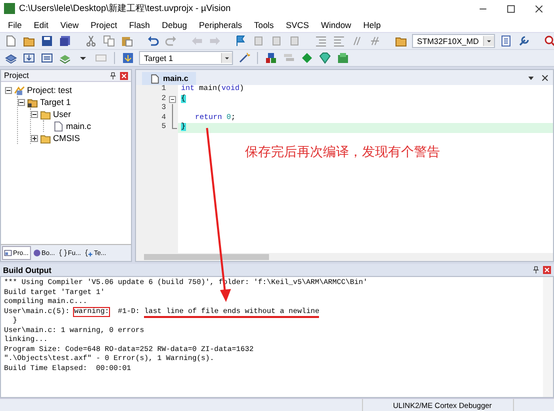  I want to click on app-icon, so click(9, 8).